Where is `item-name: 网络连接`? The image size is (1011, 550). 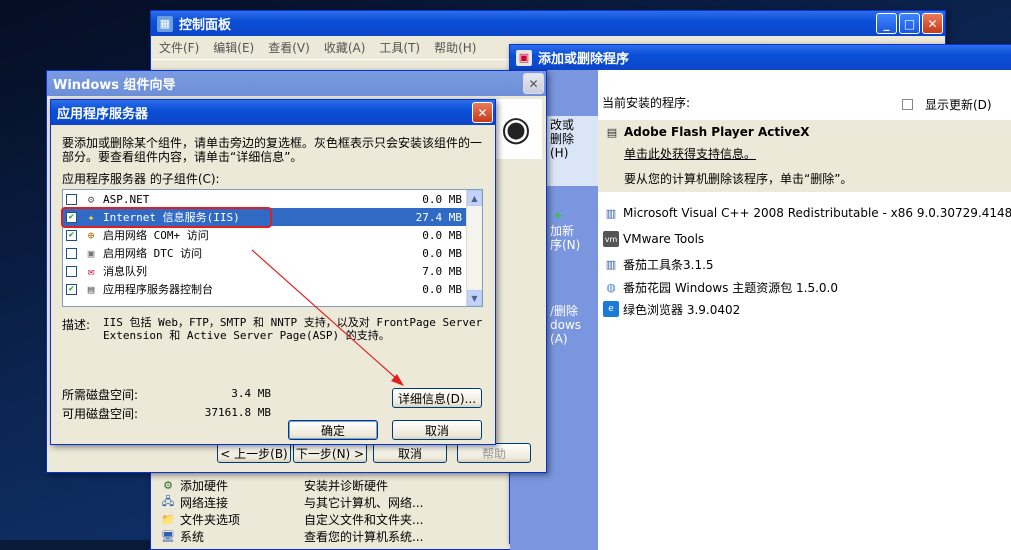
item-name: 网络连接 is located at coordinates (204, 503).